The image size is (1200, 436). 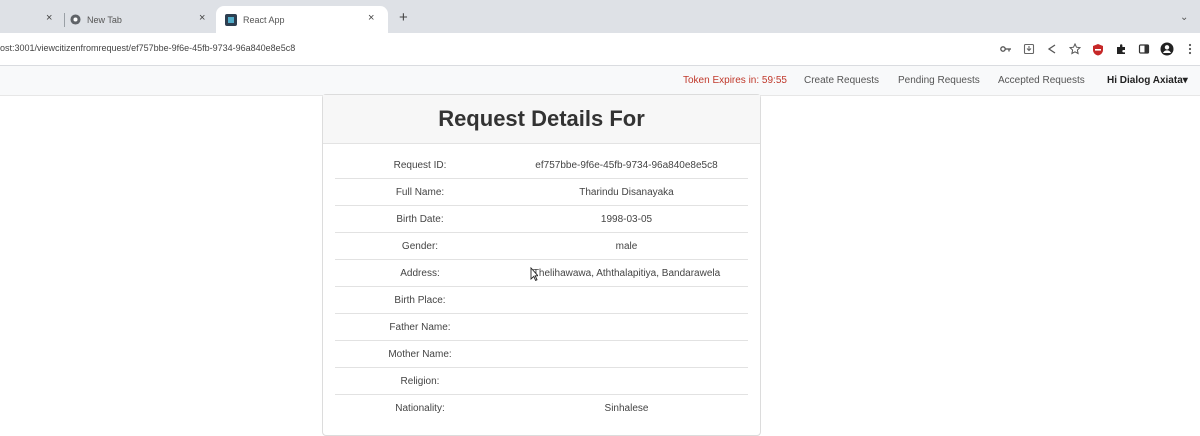 What do you see at coordinates (626, 408) in the screenshot?
I see `detail-value: Sinhalese` at bounding box center [626, 408].